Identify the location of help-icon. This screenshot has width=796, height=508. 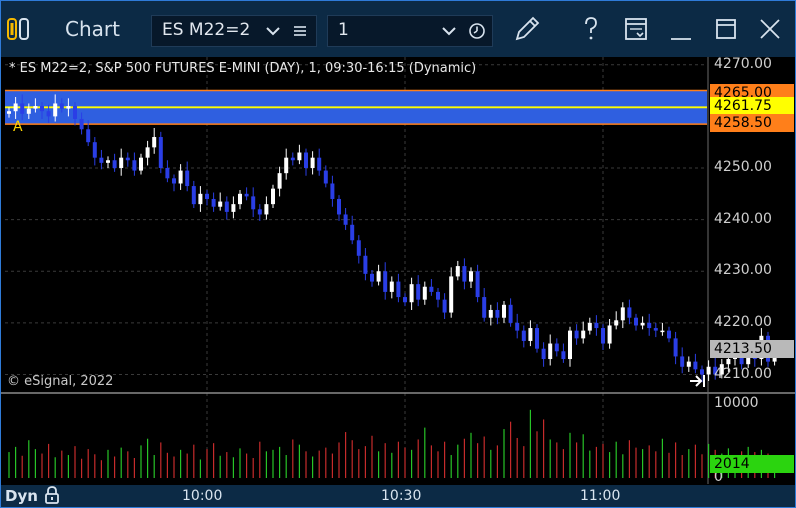
(591, 29).